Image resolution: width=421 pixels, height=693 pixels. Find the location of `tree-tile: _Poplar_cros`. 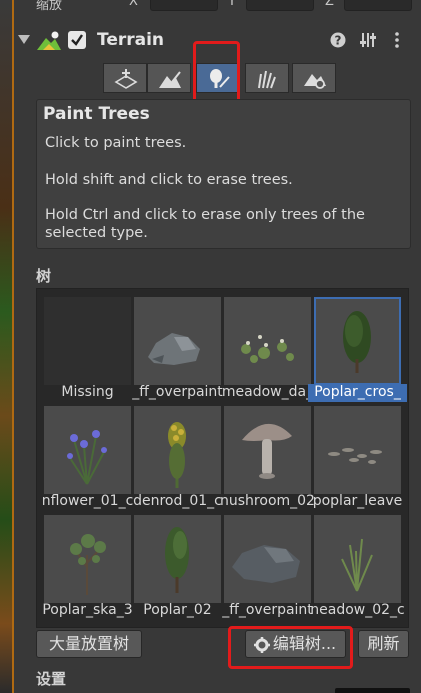

tree-tile: _Poplar_cros is located at coordinates (357, 349).